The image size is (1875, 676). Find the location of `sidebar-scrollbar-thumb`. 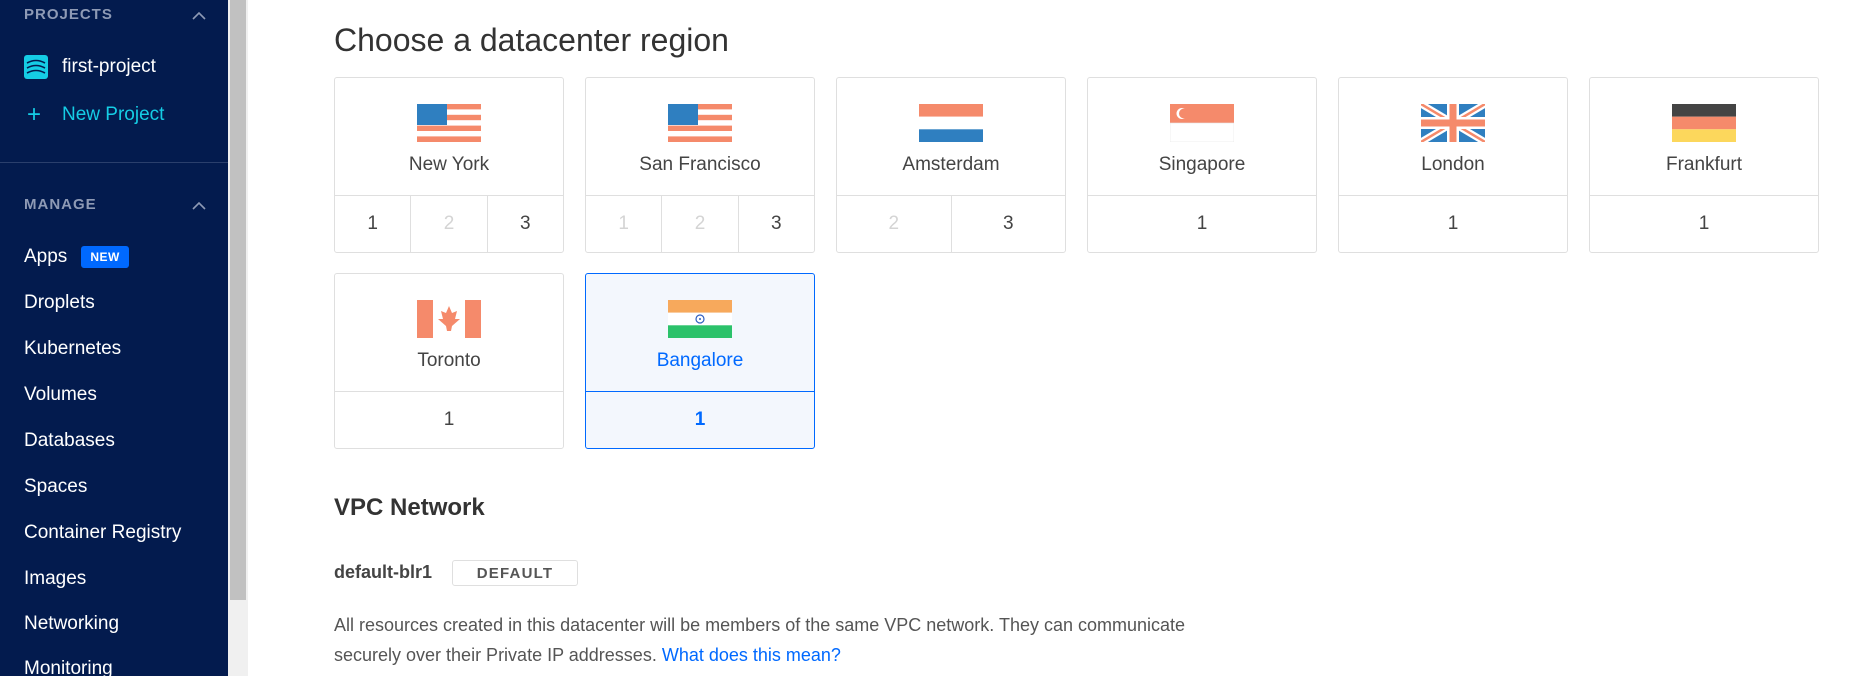

sidebar-scrollbar-thumb is located at coordinates (238, 300).